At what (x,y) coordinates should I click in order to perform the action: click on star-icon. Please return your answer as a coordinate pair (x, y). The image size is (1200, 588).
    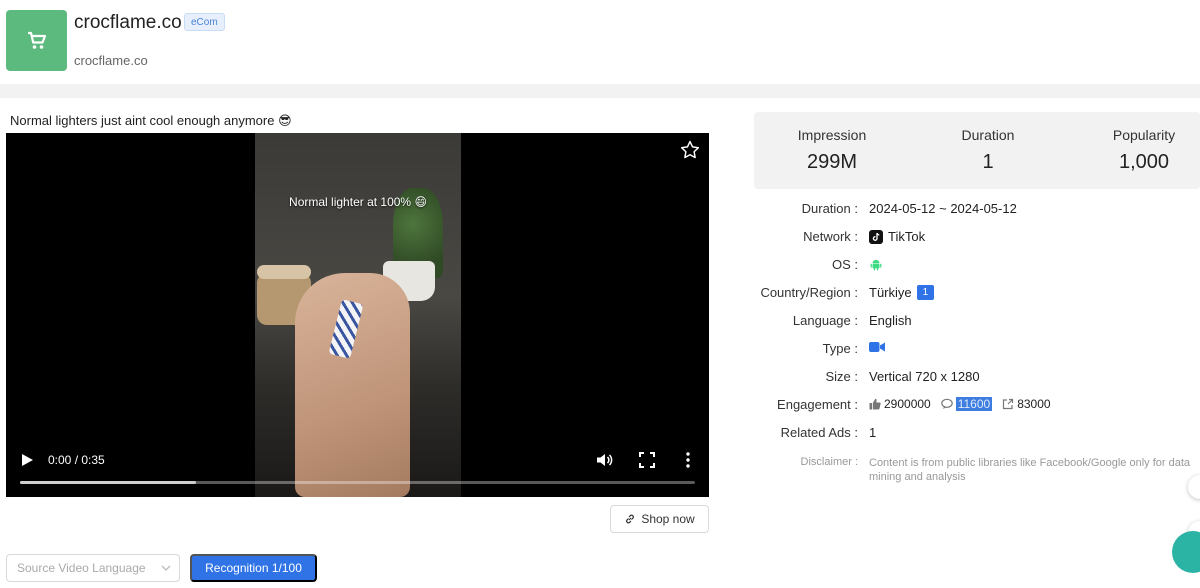
    Looking at the image, I should click on (690, 150).